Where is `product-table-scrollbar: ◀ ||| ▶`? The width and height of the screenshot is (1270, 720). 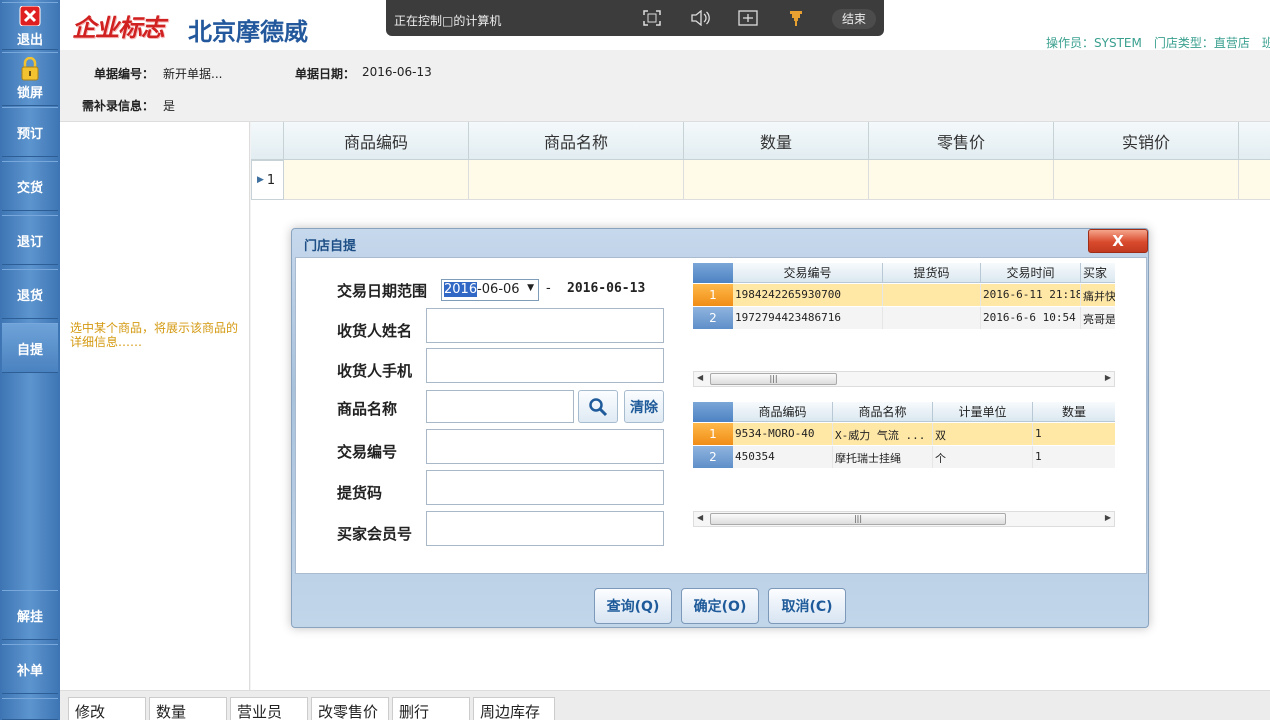
product-table-scrollbar: ◀ ||| ▶ is located at coordinates (904, 519).